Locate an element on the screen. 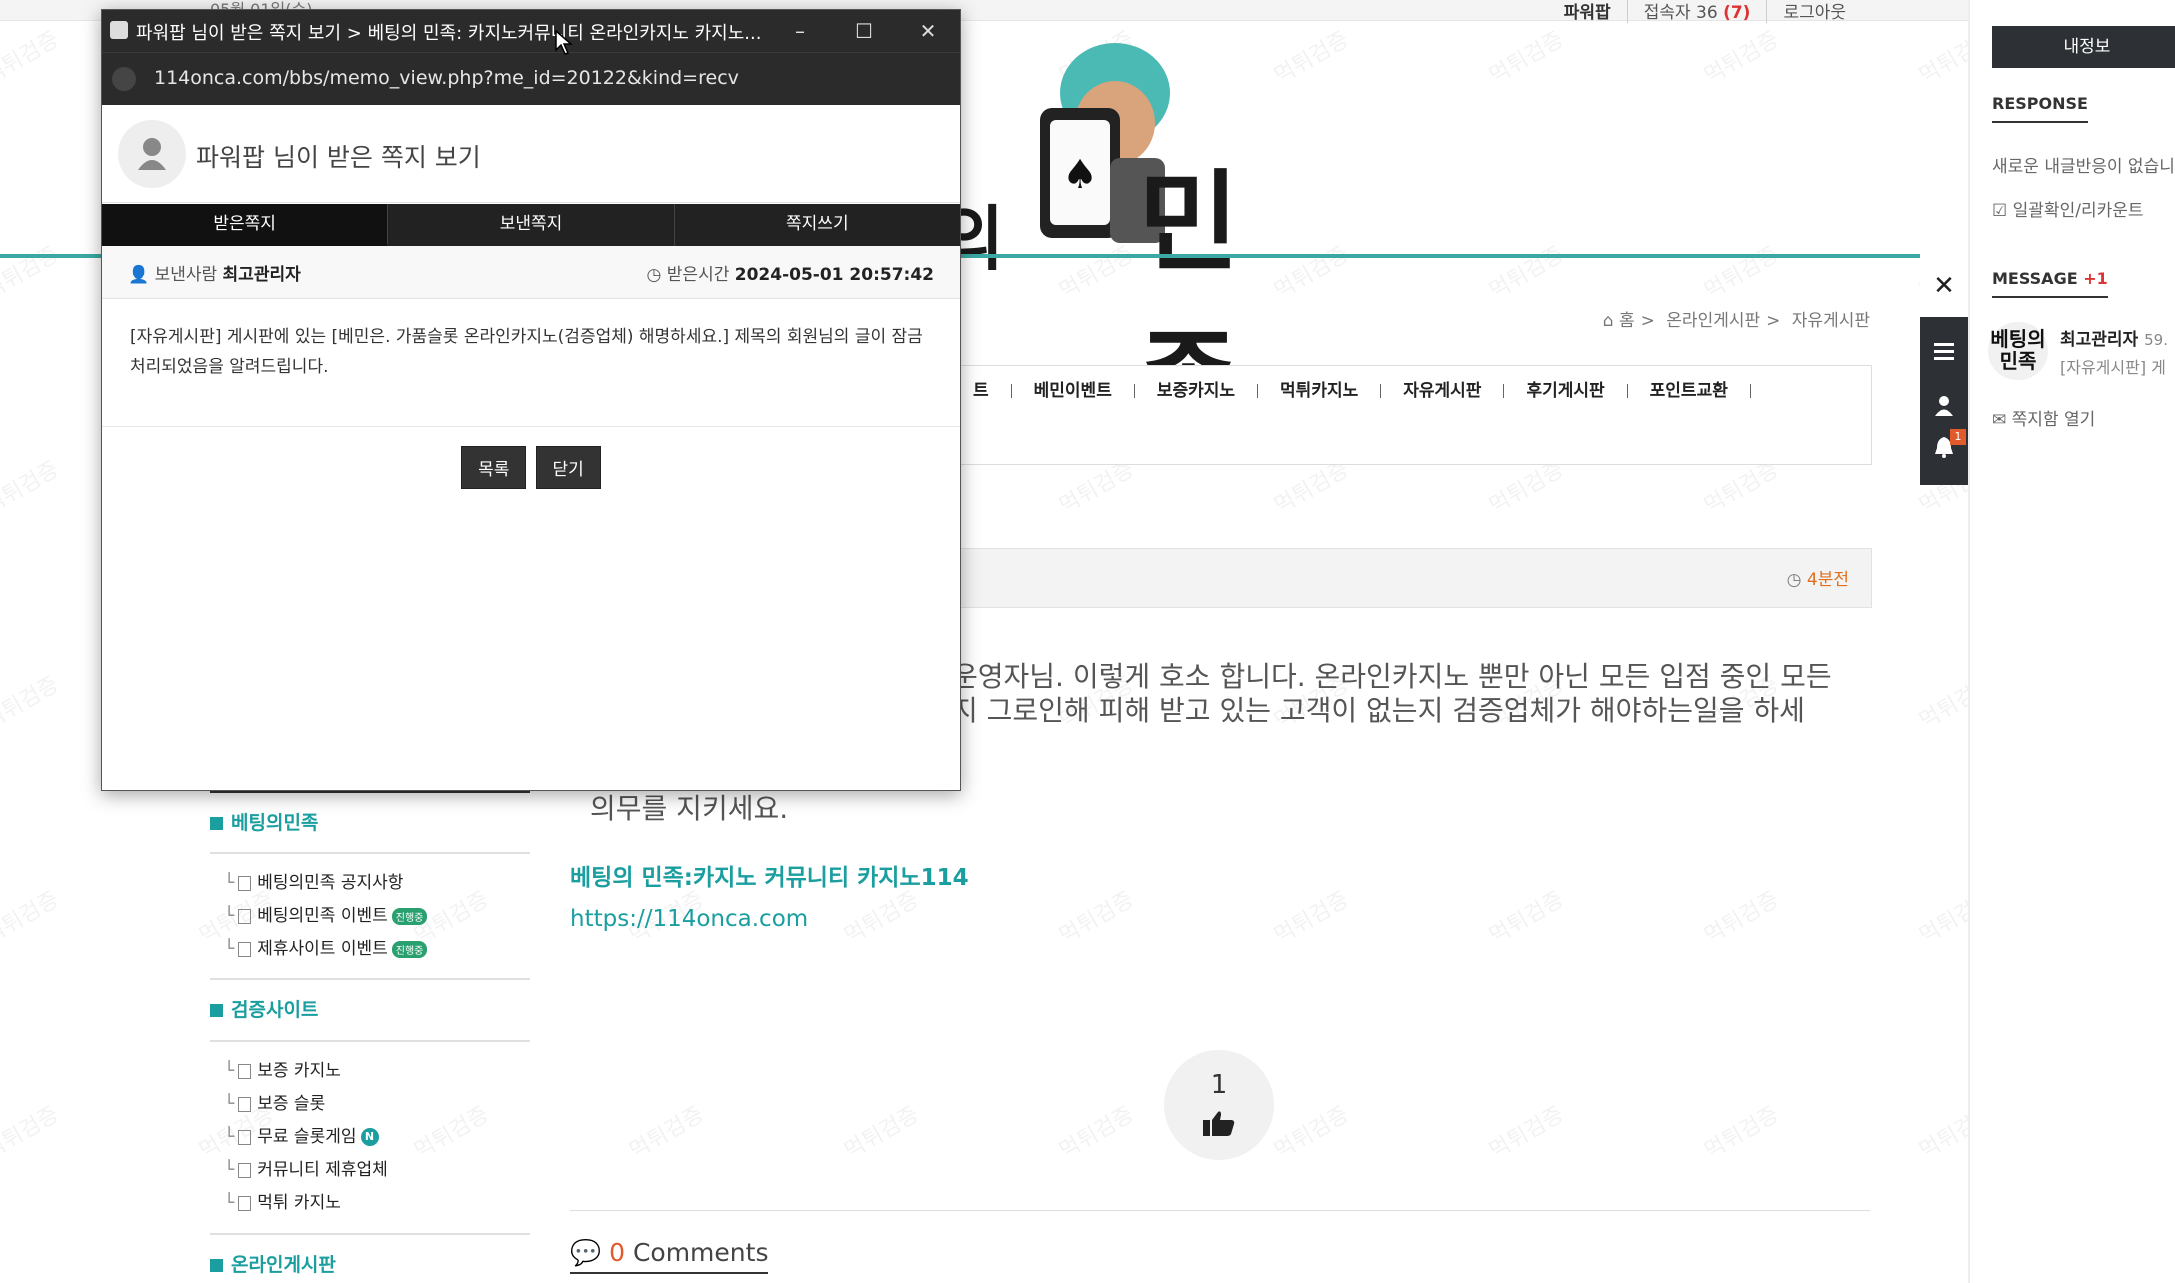 This screenshot has width=2175, height=1283. message-preview: [자유게시판] 게 is located at coordinates (2113, 366).